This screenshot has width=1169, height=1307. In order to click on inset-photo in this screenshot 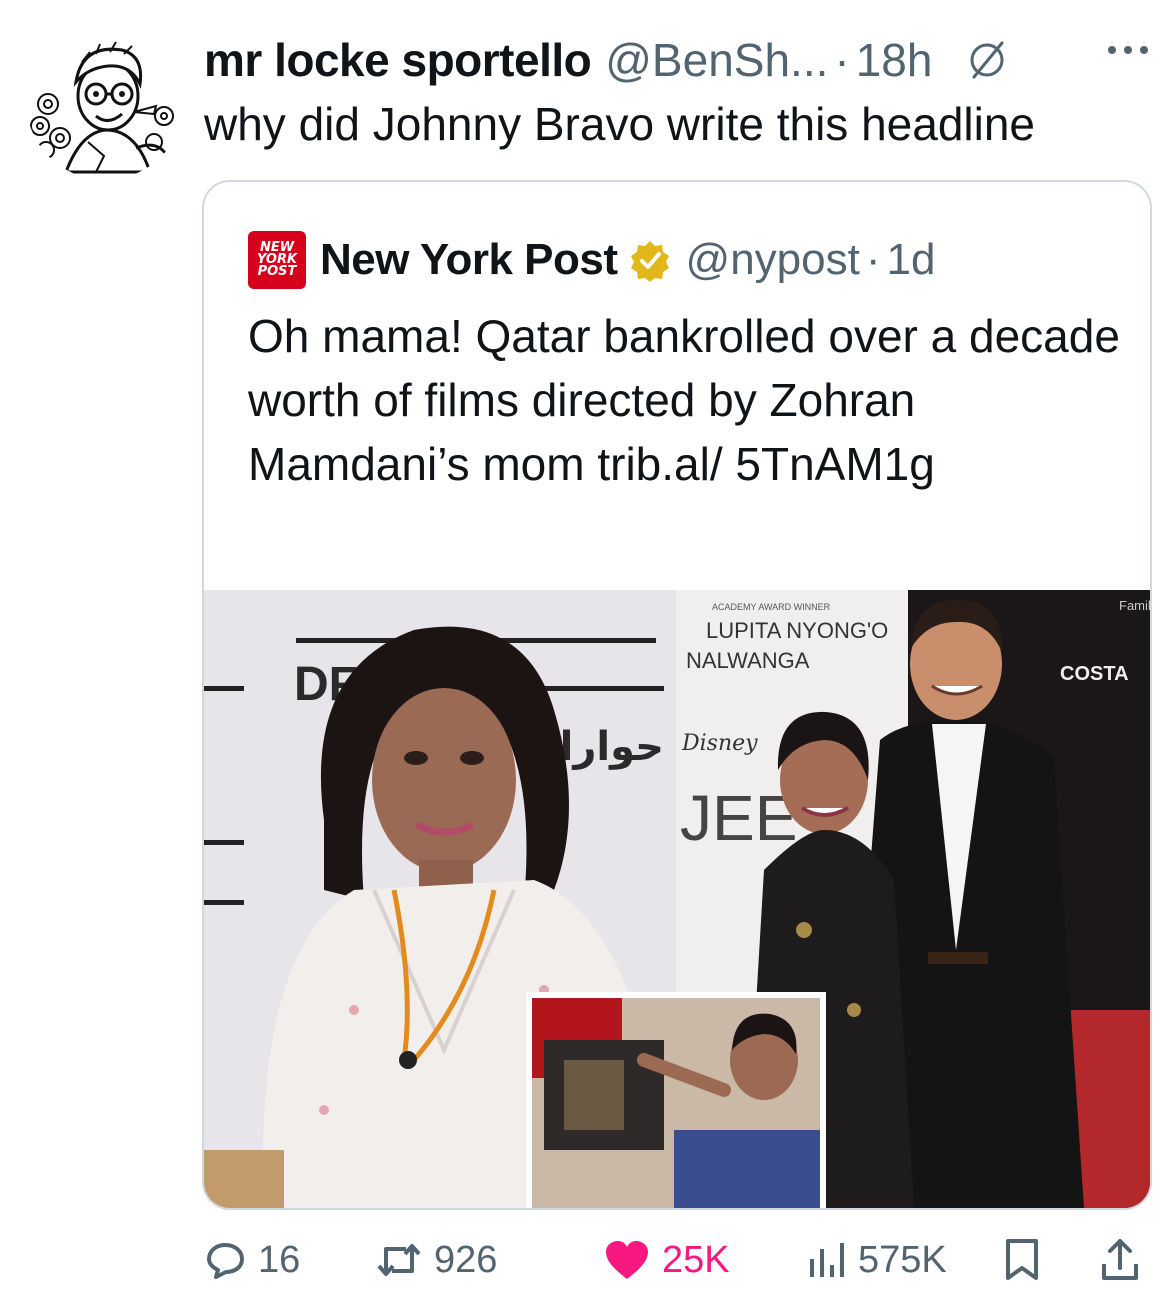, I will do `click(676, 1100)`.